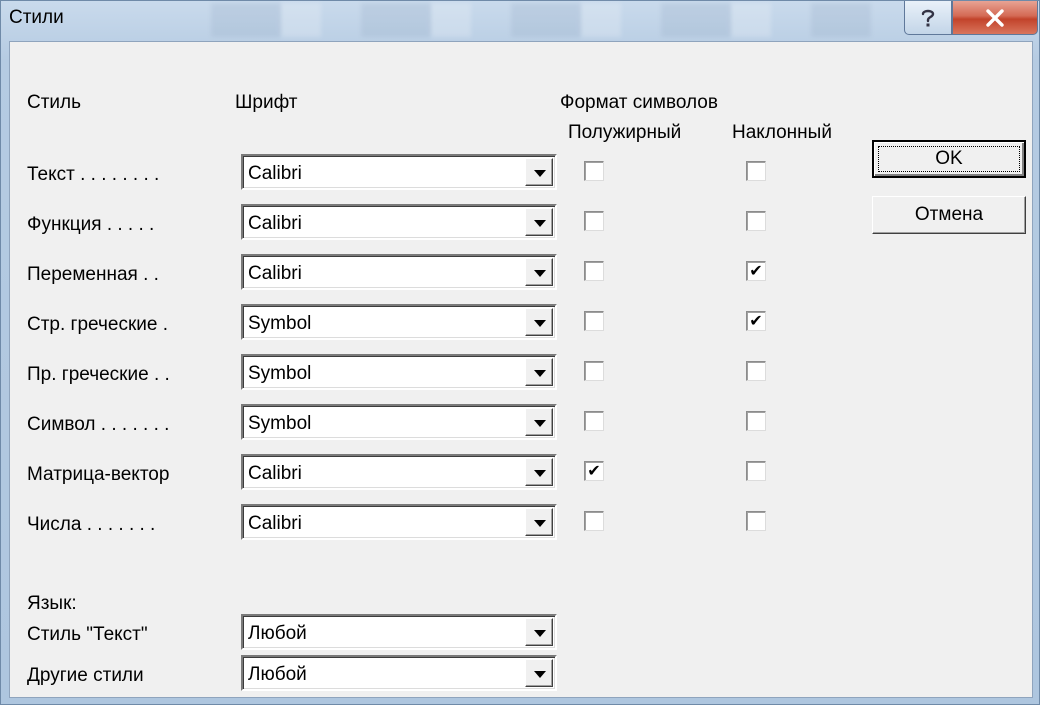 The height and width of the screenshot is (705, 1040). I want to click on close-button, so click(995, 18).